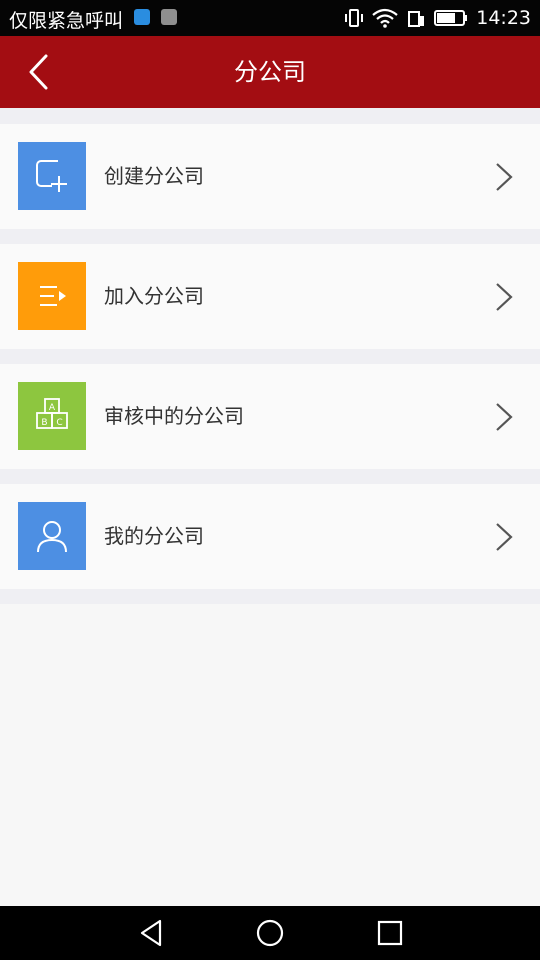  I want to click on page-title: 分公司, so click(270, 72).